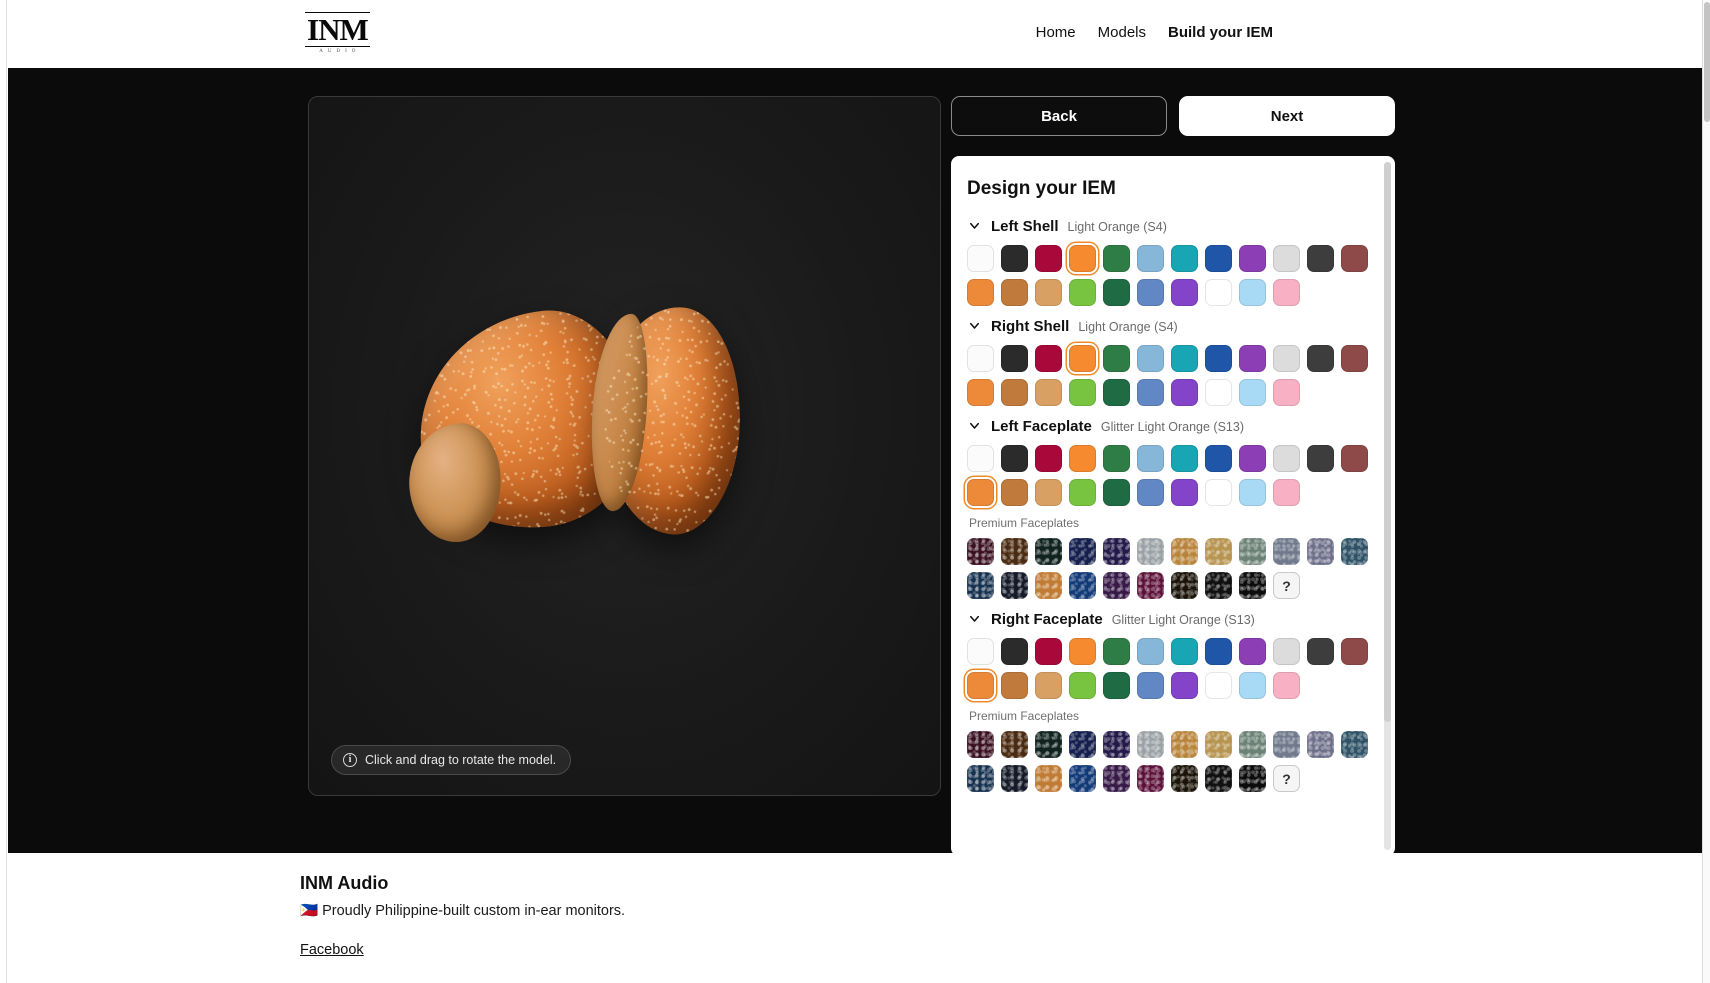 This screenshot has width=1710, height=983. What do you see at coordinates (1059, 116) in the screenshot?
I see `back-button: Back` at bounding box center [1059, 116].